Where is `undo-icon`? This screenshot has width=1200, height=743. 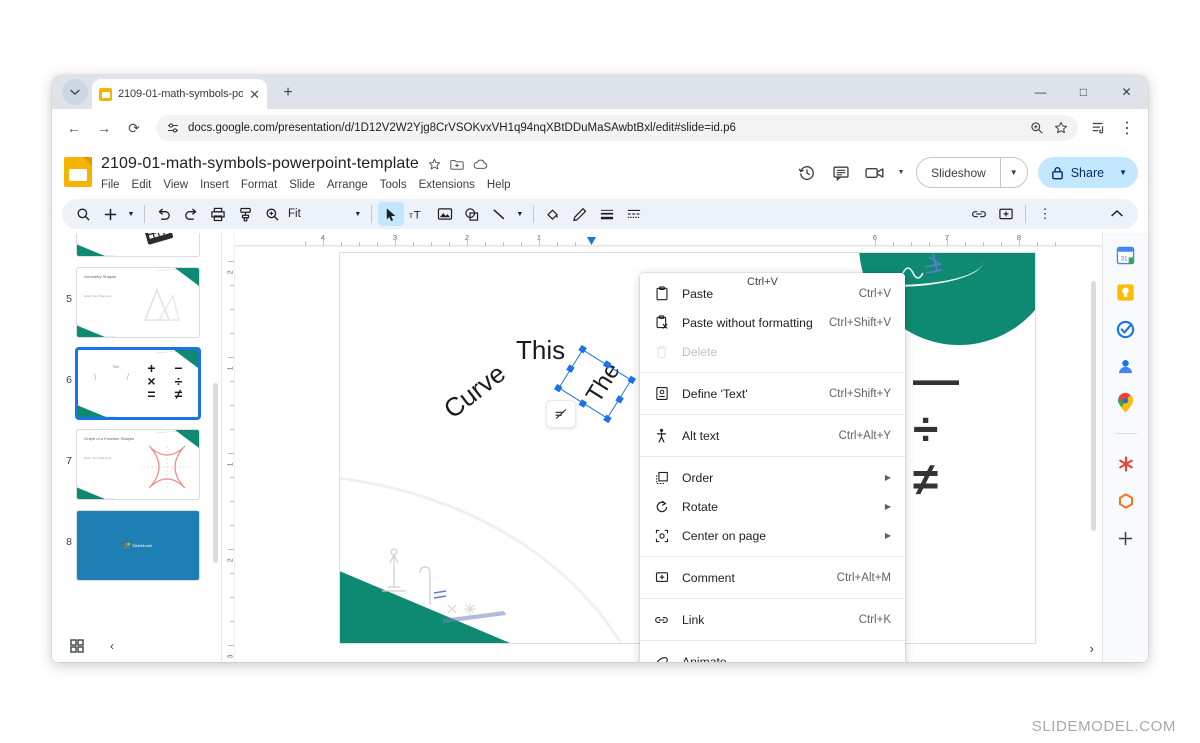 undo-icon is located at coordinates (164, 214).